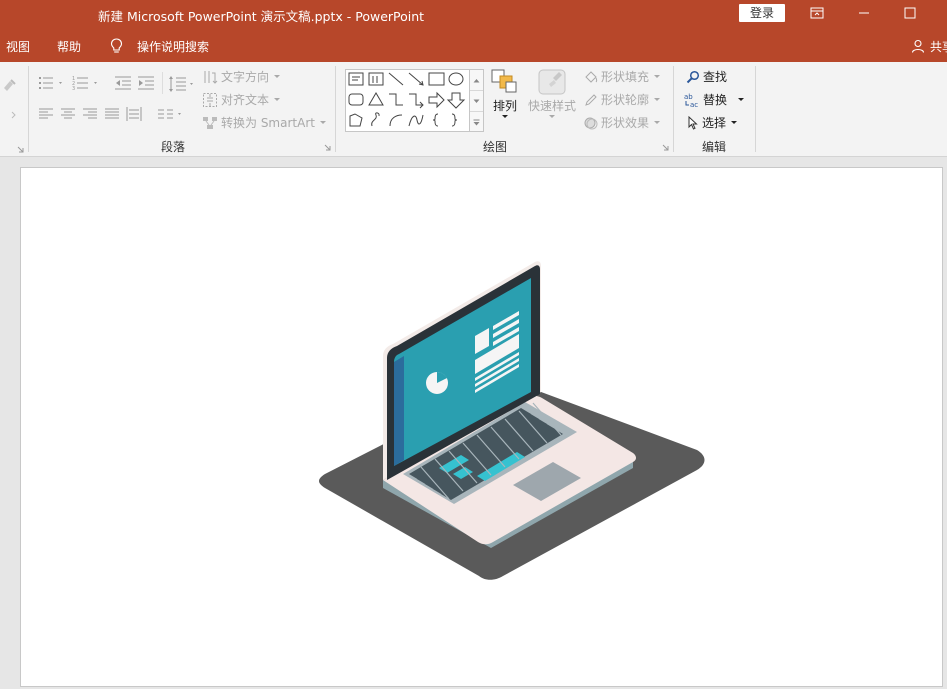  Describe the element at coordinates (73, 88) in the screenshot. I see `svg-text: 3` at that location.